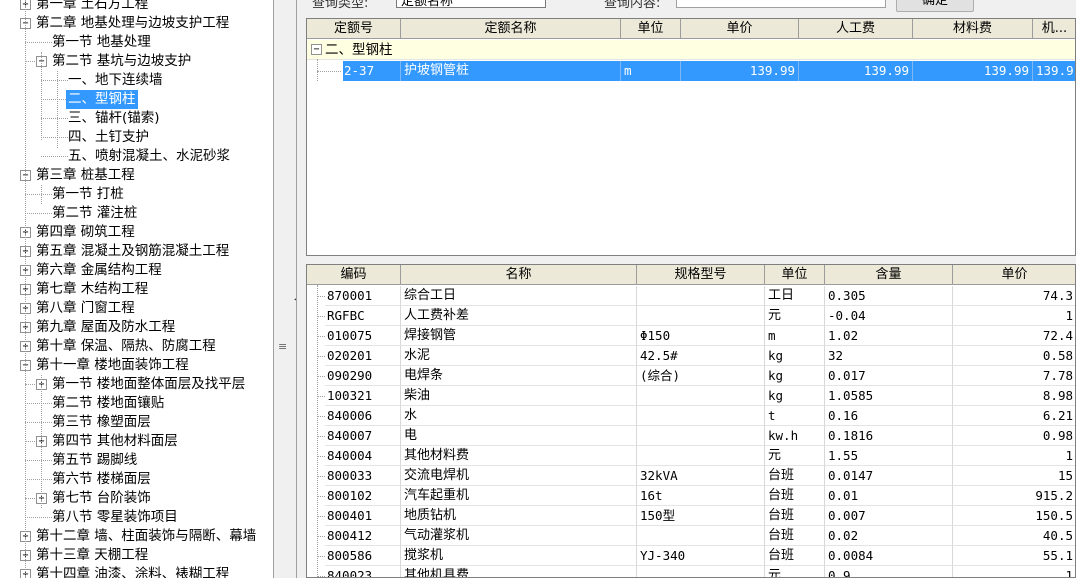 This screenshot has height=578, width=1076. I want to click on col-quota-name-header: 定额名称, so click(511, 29).